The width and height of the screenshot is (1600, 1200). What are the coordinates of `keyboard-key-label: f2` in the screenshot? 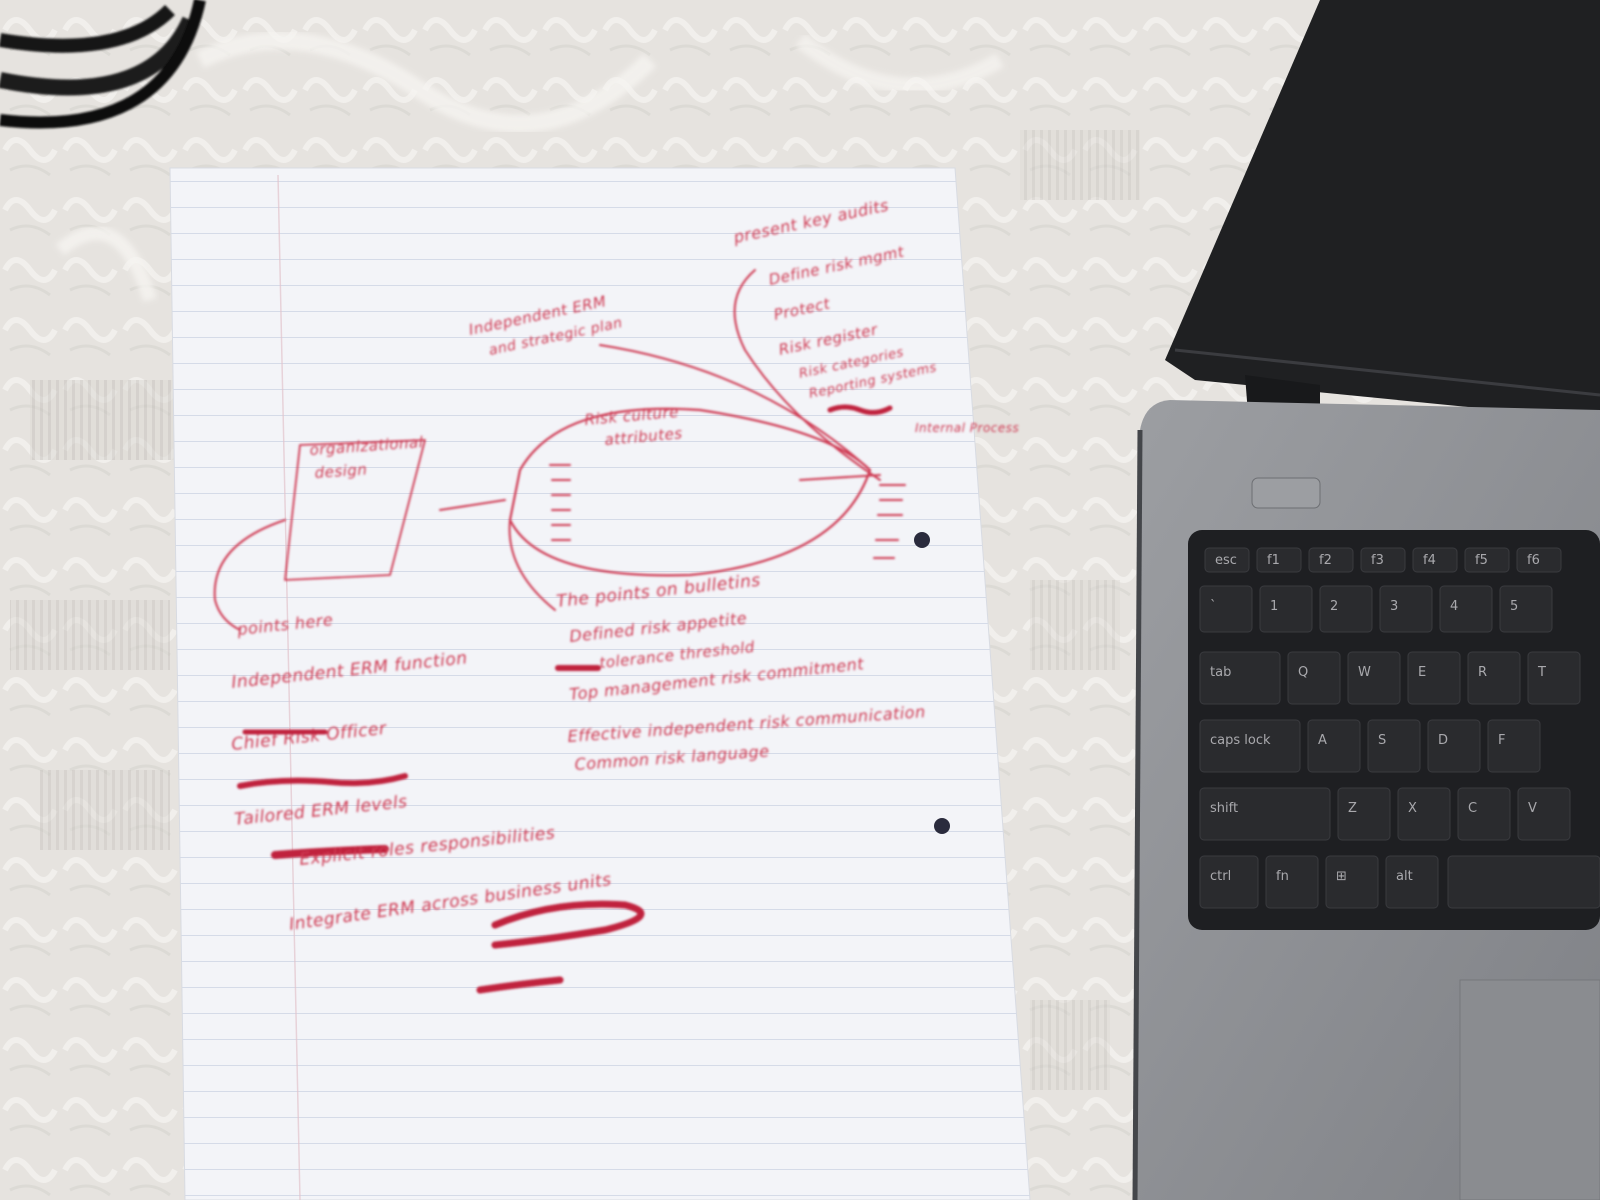 It's located at (1325, 560).